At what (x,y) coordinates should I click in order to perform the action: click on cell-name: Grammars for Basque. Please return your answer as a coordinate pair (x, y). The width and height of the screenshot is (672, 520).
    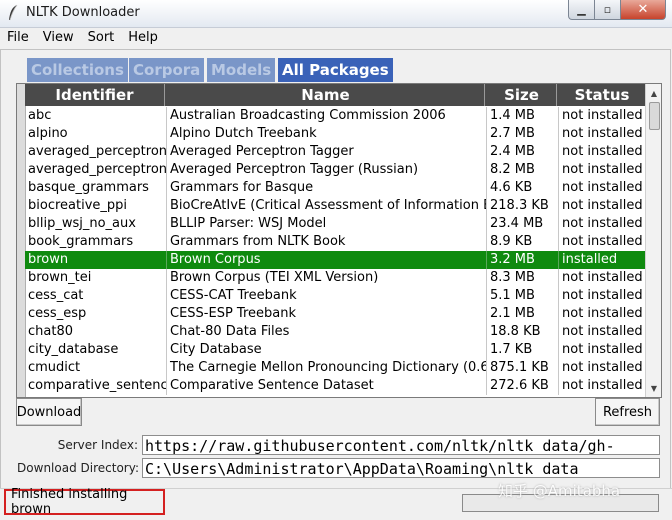
    Looking at the image, I should click on (327, 188).